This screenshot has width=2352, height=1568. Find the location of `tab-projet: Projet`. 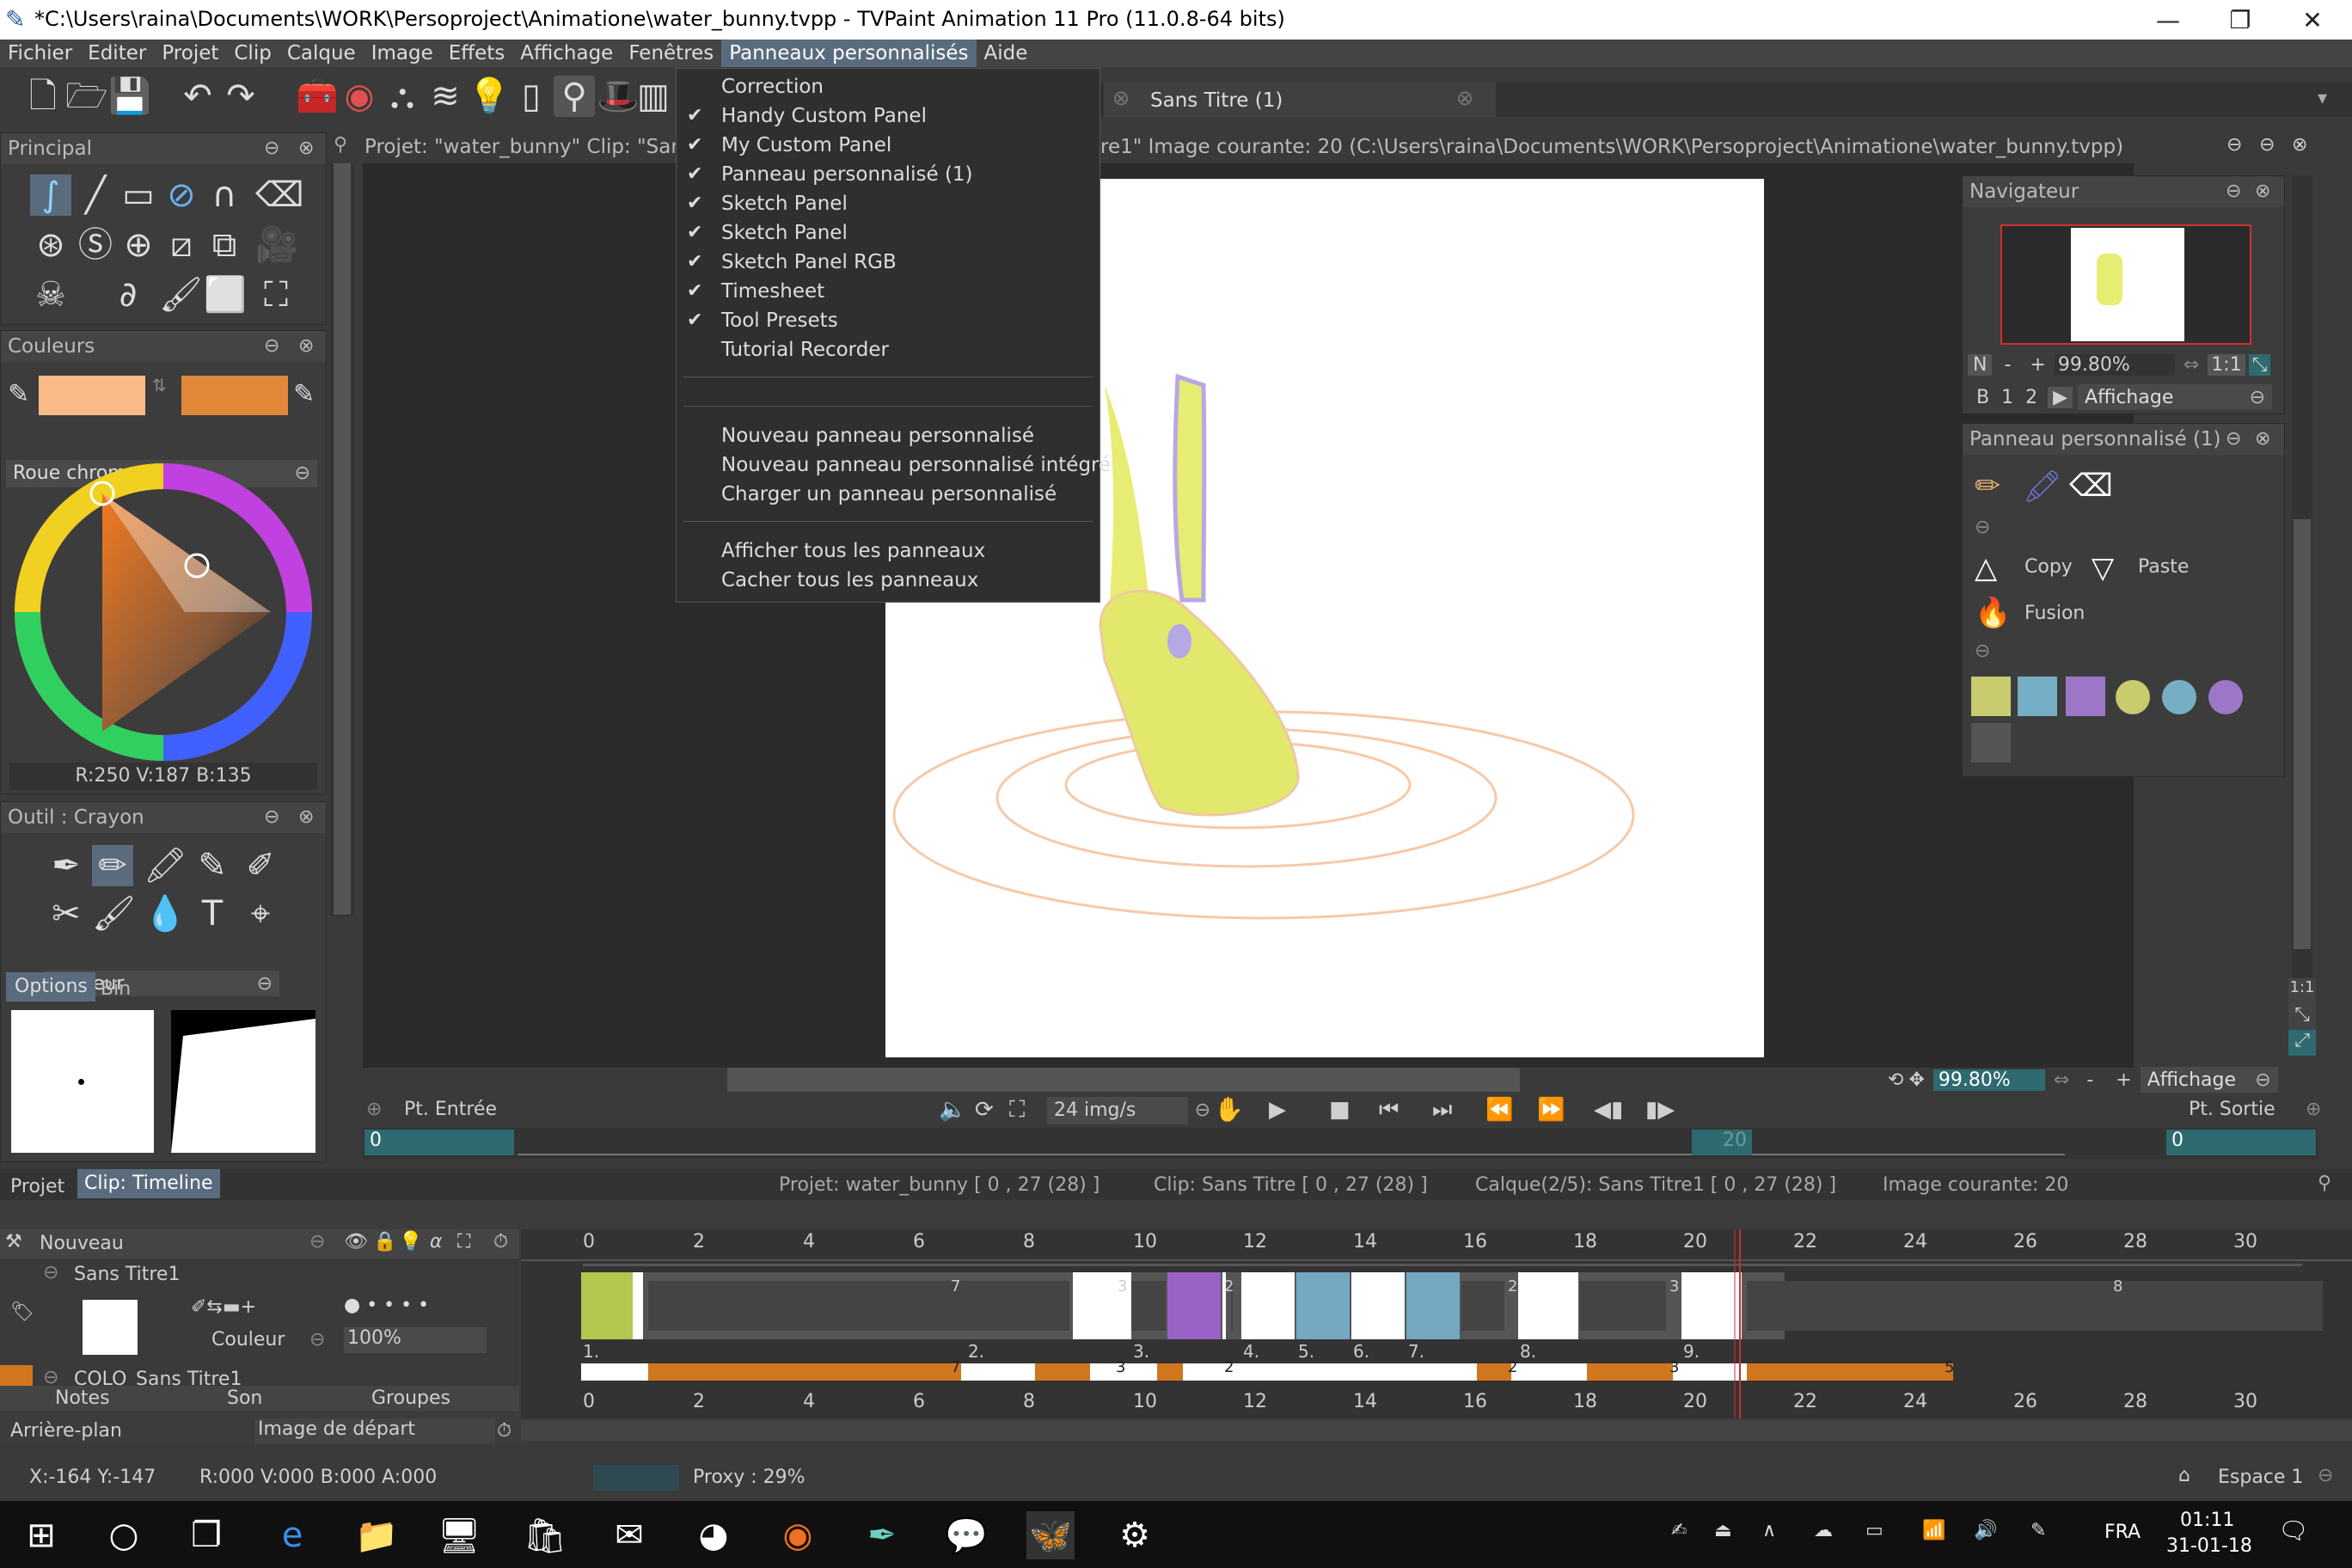

tab-projet: Projet is located at coordinates (37, 1186).